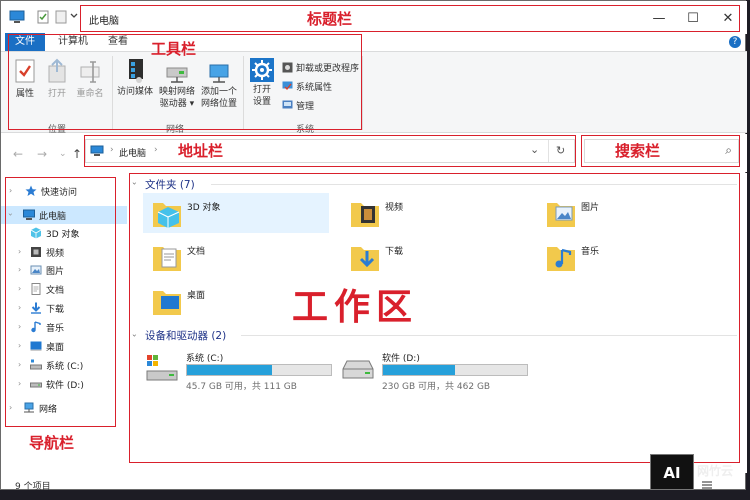 Image resolution: width=750 pixels, height=500 pixels. I want to click on up-arrow-icon: ↑, so click(77, 154).